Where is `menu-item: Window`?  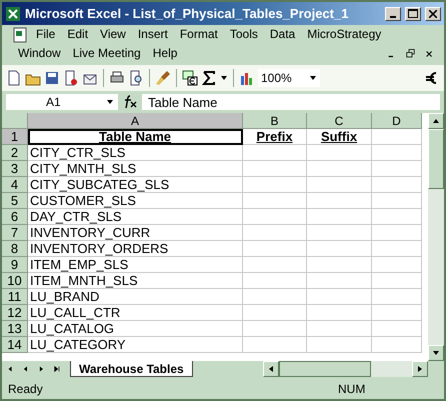 menu-item: Window is located at coordinates (39, 53).